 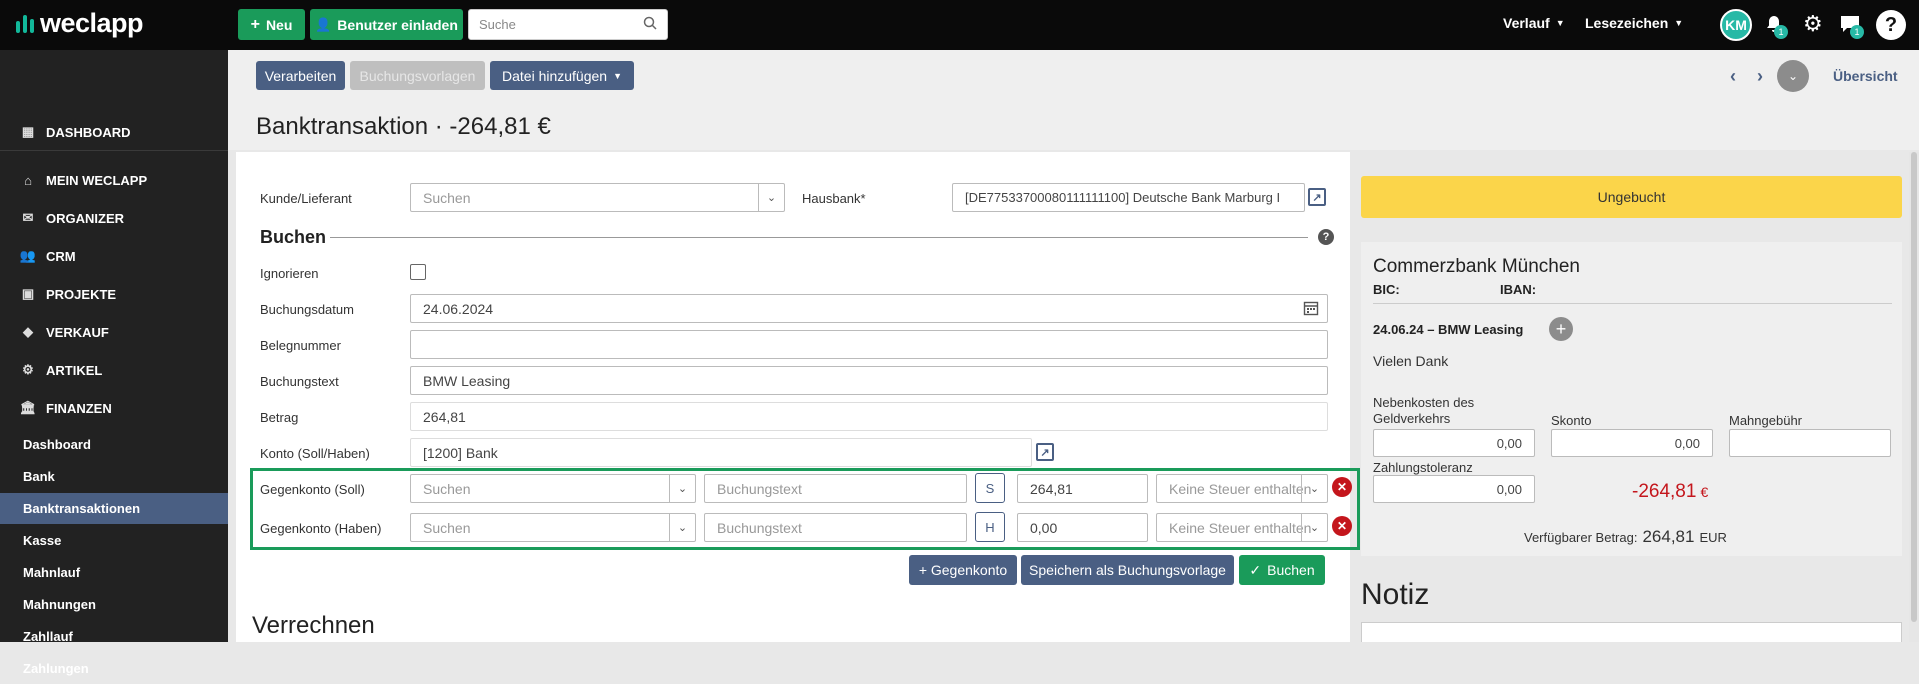 What do you see at coordinates (1311, 309) in the screenshot?
I see `calendar-icon` at bounding box center [1311, 309].